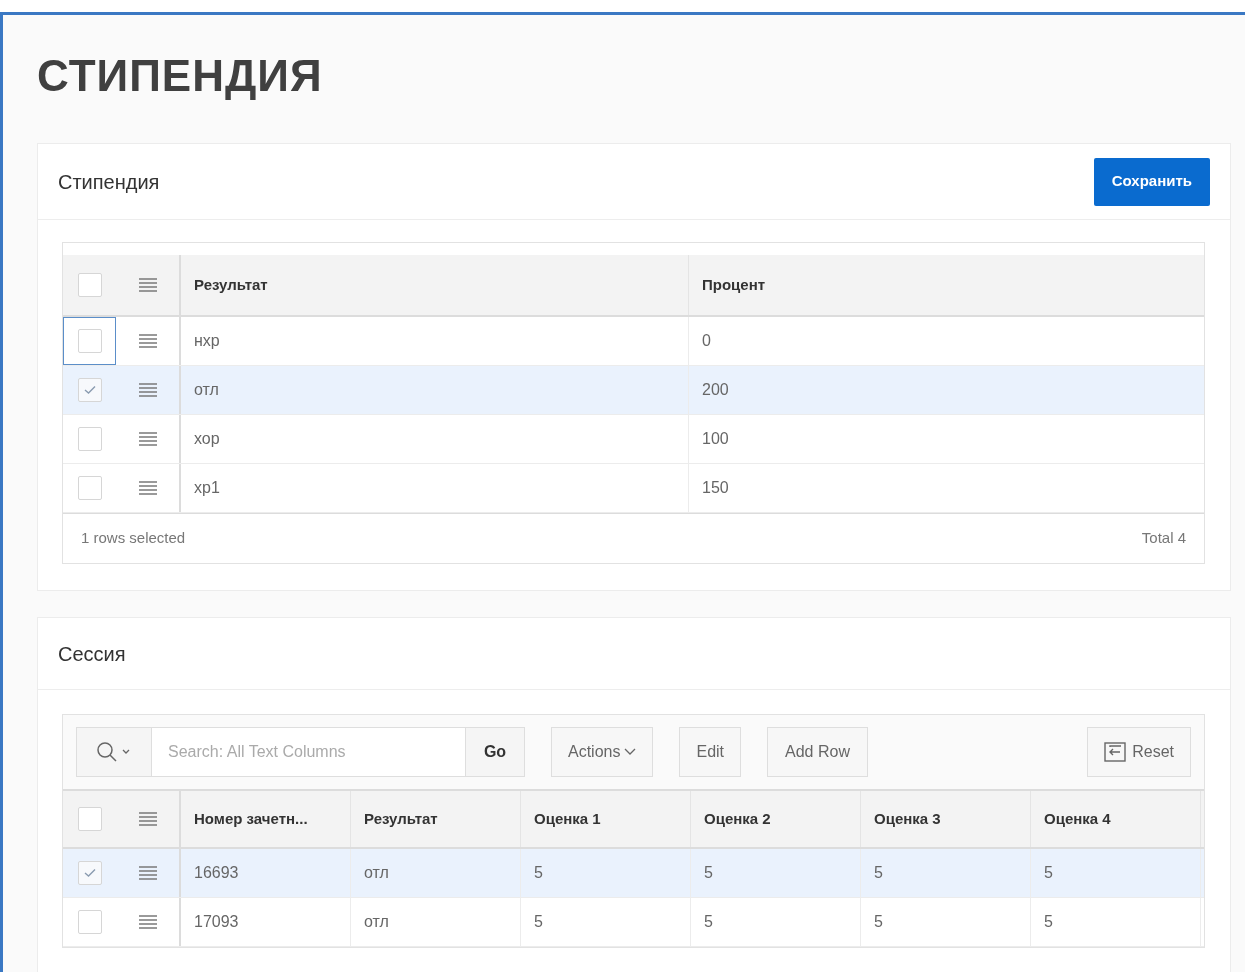 The width and height of the screenshot is (1245, 972). What do you see at coordinates (706, 341) in the screenshot?
I see `table-cell-text: 0` at bounding box center [706, 341].